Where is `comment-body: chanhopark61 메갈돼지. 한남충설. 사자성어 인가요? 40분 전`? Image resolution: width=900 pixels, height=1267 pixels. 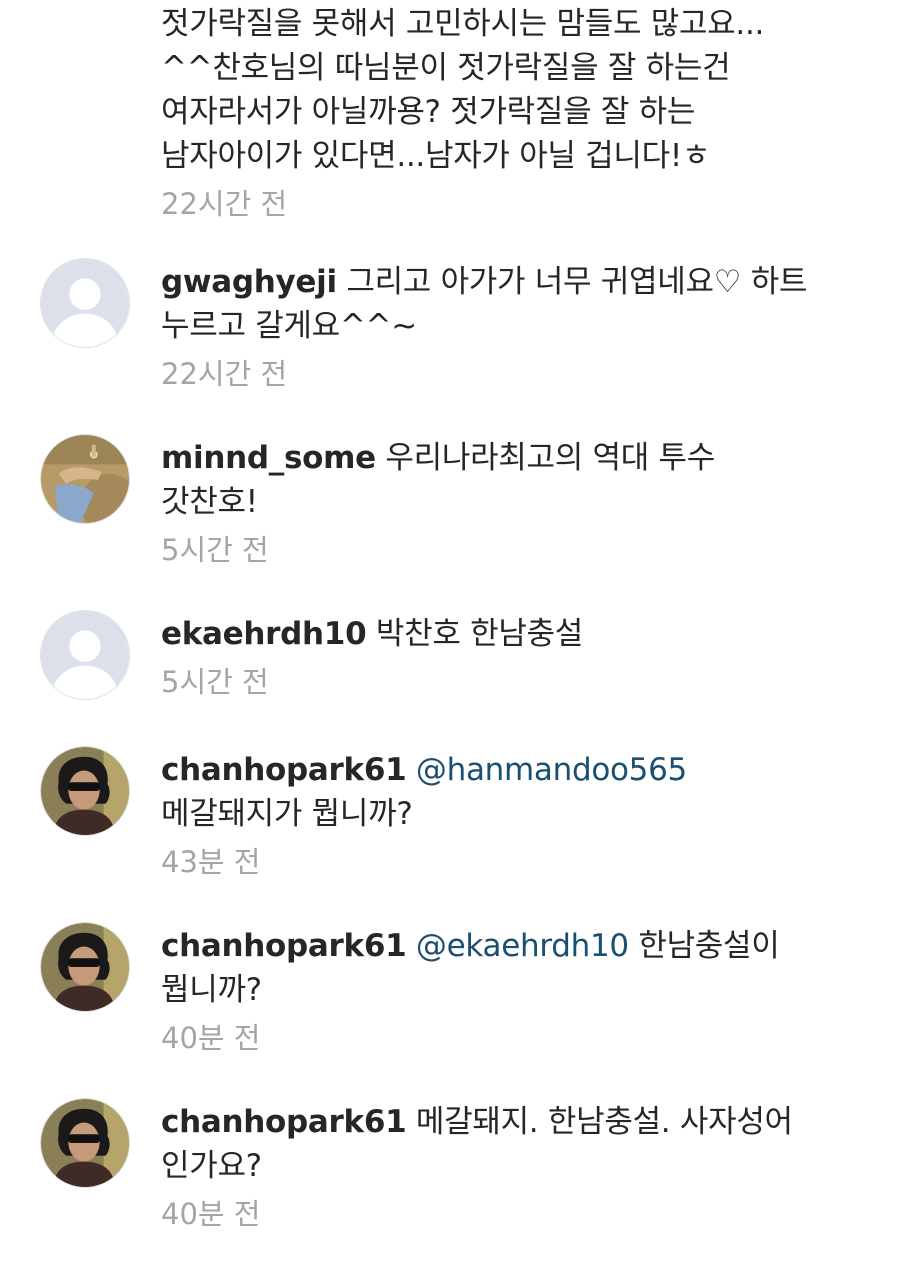 comment-body: chanhopark61 메갈돼지. 한남충설. 사자성어 인가요? 40분 전 is located at coordinates (511, 1167).